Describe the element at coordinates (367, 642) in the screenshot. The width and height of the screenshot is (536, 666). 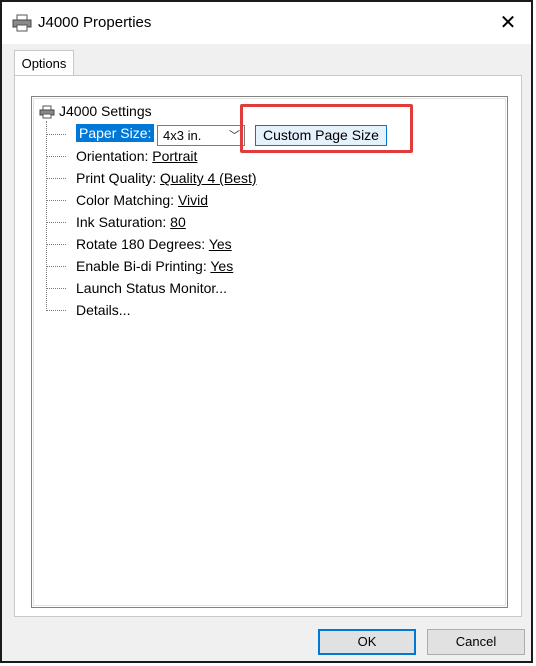
I see `ok-button: OK` at that location.